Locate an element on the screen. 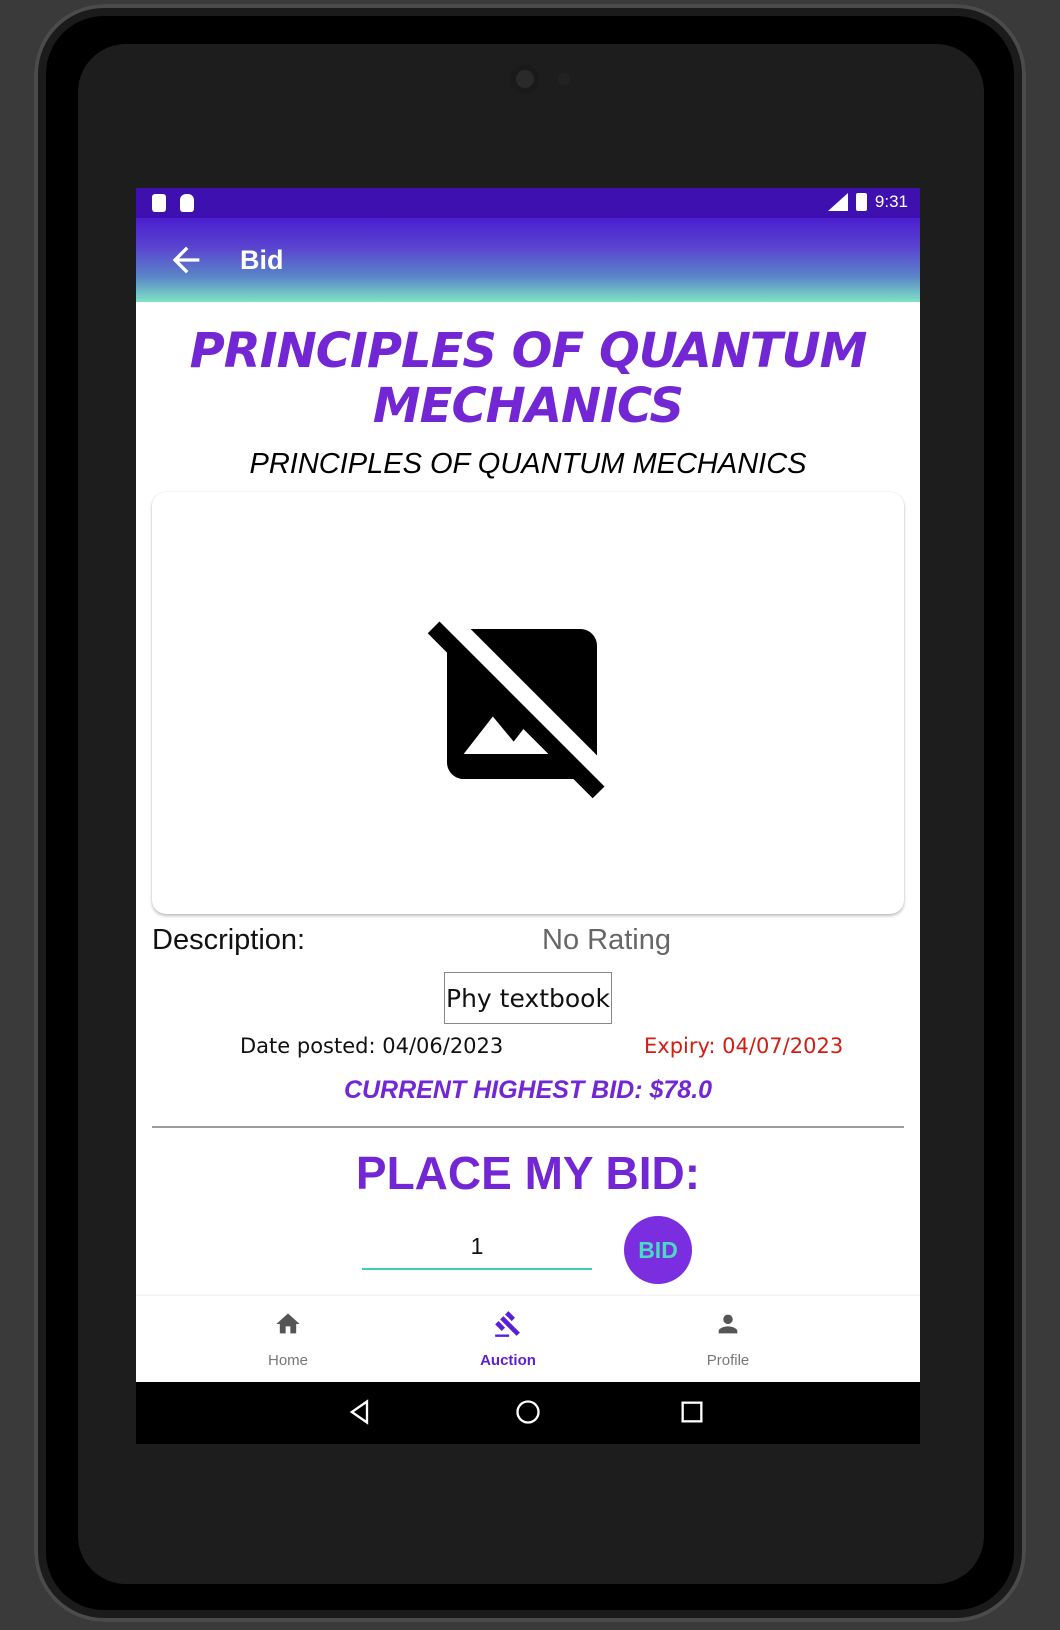  bottom-navigation: Home Auction Profile is located at coordinates (528, 1339).